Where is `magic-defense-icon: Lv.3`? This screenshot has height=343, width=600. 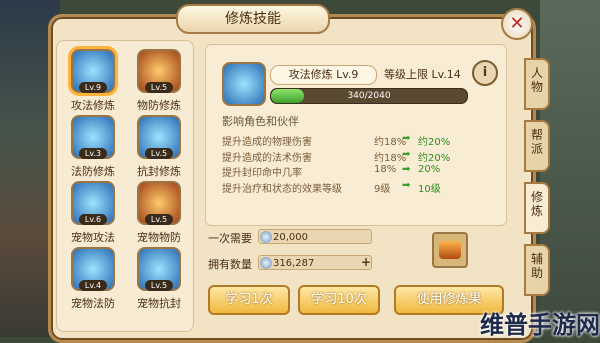
magic-defense-icon: Lv.3 is located at coordinates (93, 137).